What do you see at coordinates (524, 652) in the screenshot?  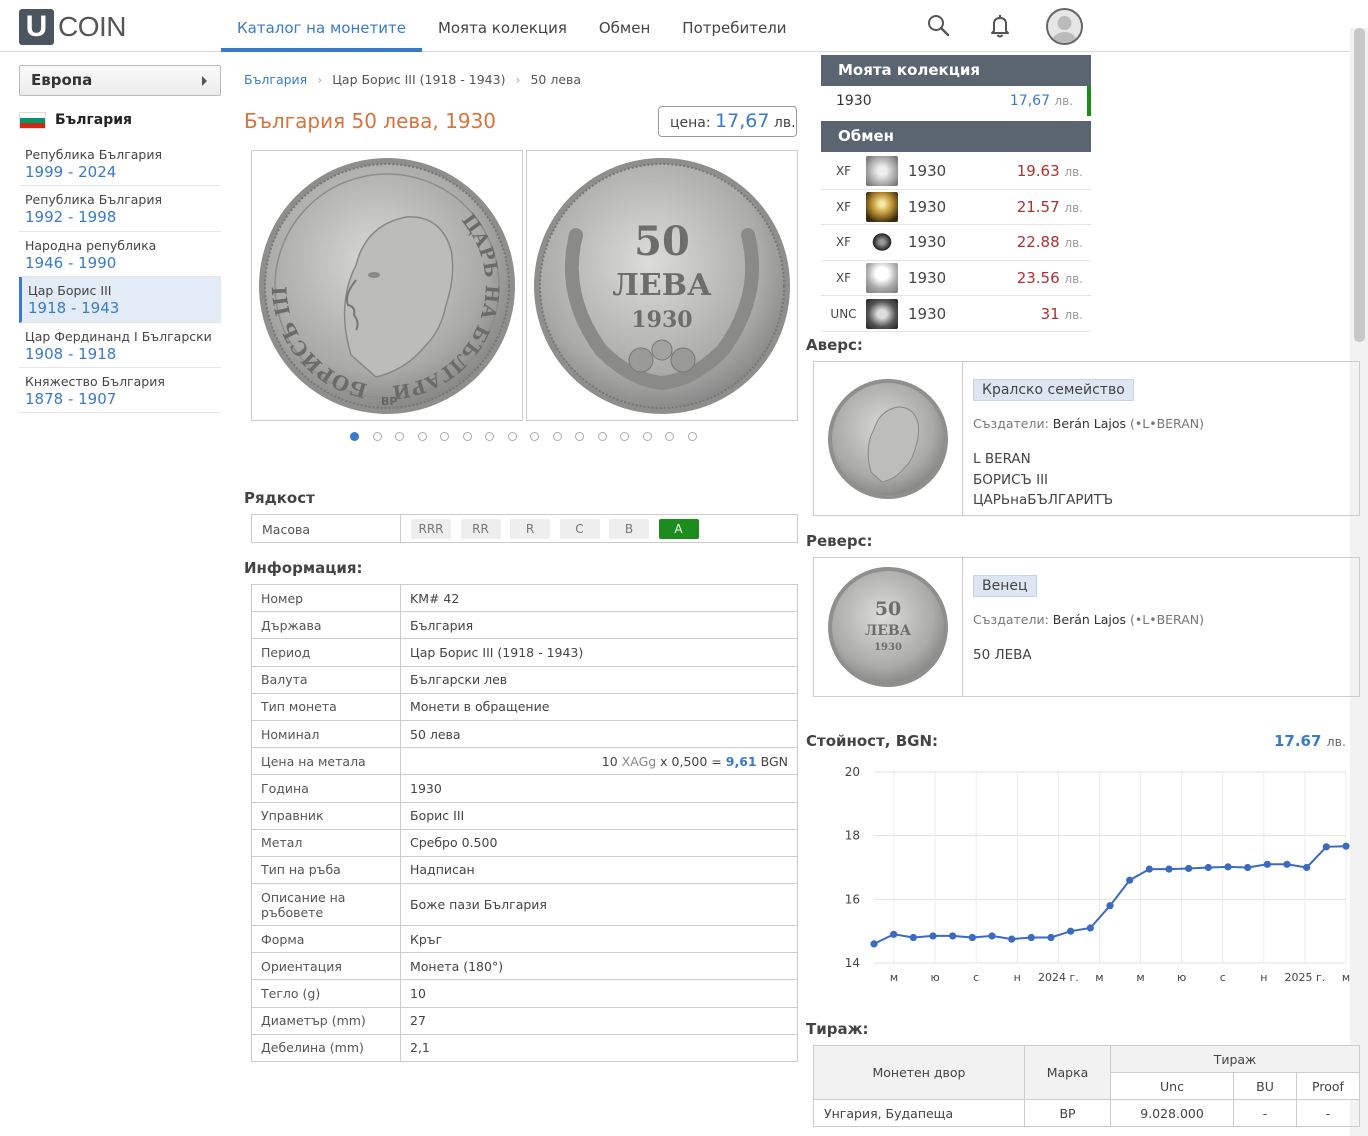 I see `table-row: Период Цар Борис III (1918 - 1943)` at bounding box center [524, 652].